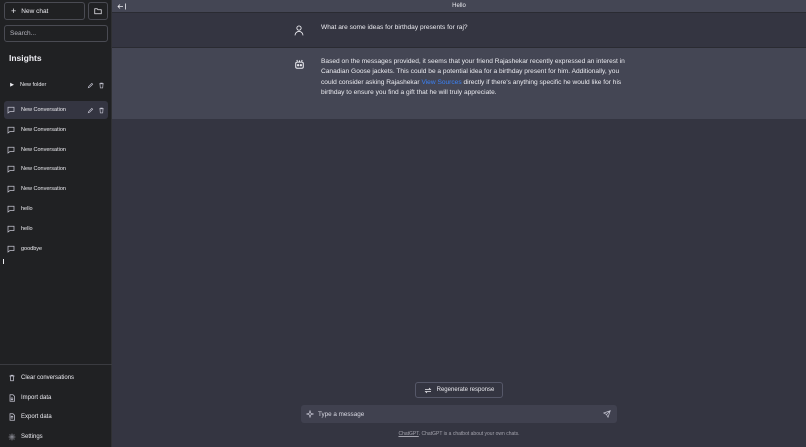 Image resolution: width=806 pixels, height=447 pixels. What do you see at coordinates (25, 58) in the screenshot?
I see `section-title: Insights` at bounding box center [25, 58].